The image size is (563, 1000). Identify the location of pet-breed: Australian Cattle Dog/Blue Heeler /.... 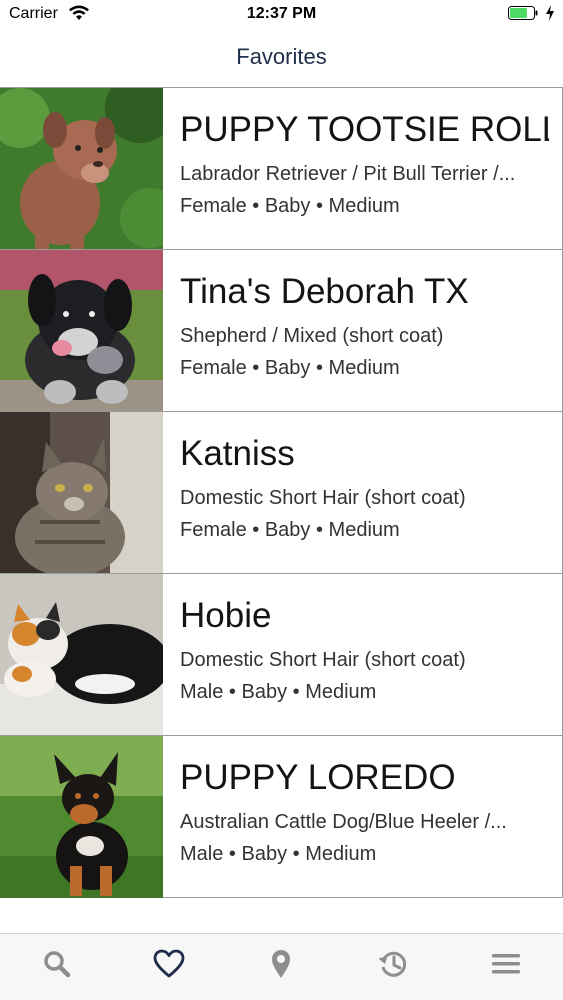
(343, 822).